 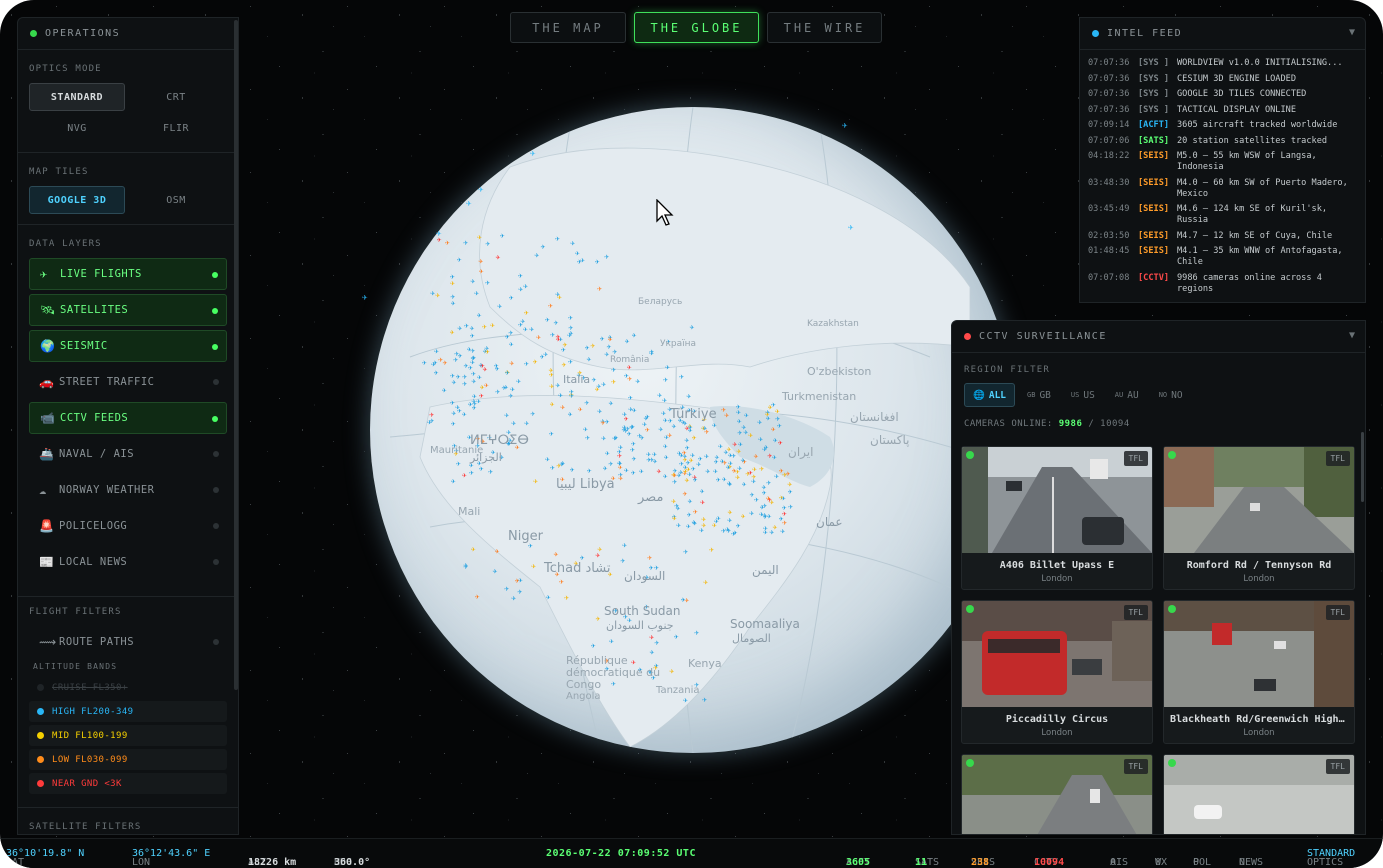 I want to click on view-tabs: THE MAP THE GLOBE THE WIRE, so click(x=696, y=27).